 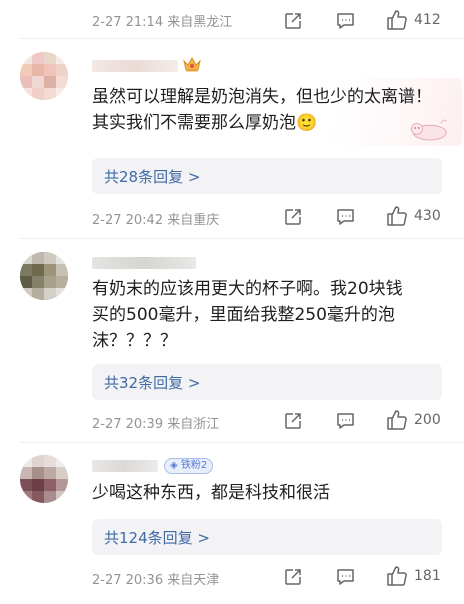 I want to click on reply-box: 共28条回复 >, so click(x=267, y=176).